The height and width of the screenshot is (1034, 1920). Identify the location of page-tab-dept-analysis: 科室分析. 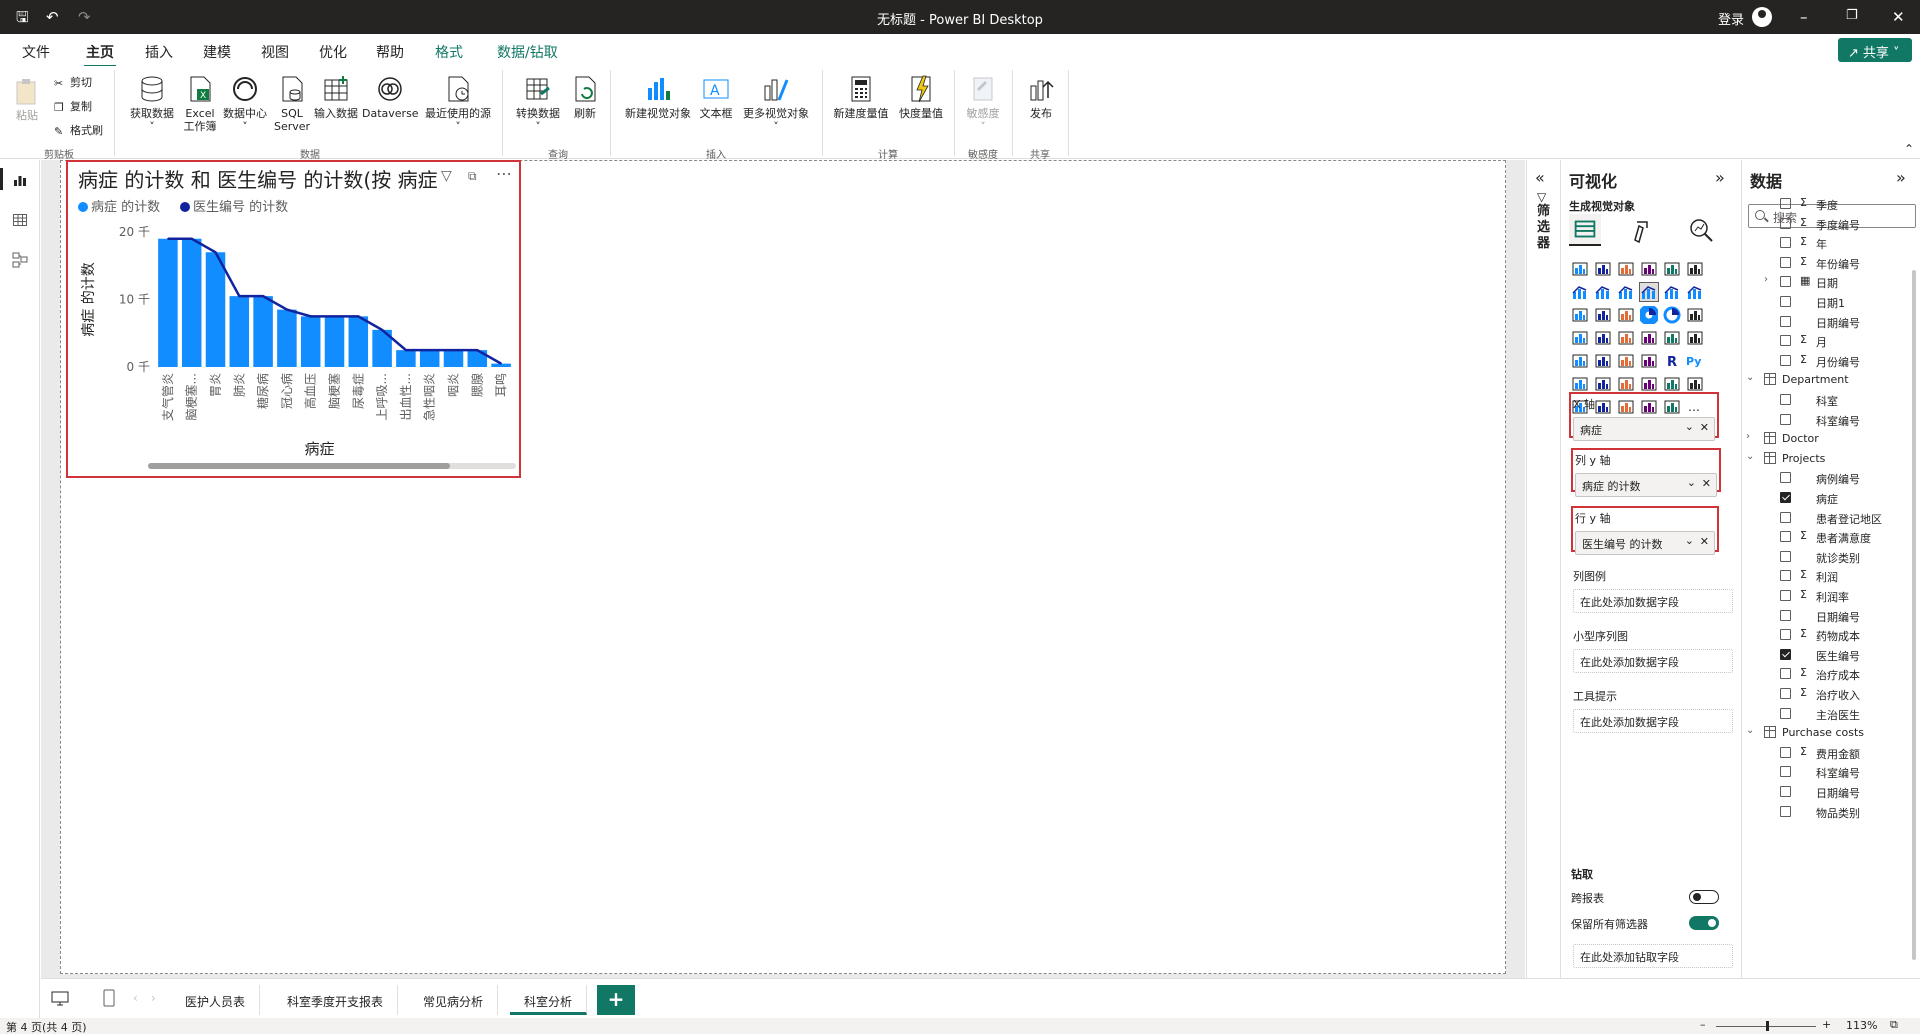
(549, 1000).